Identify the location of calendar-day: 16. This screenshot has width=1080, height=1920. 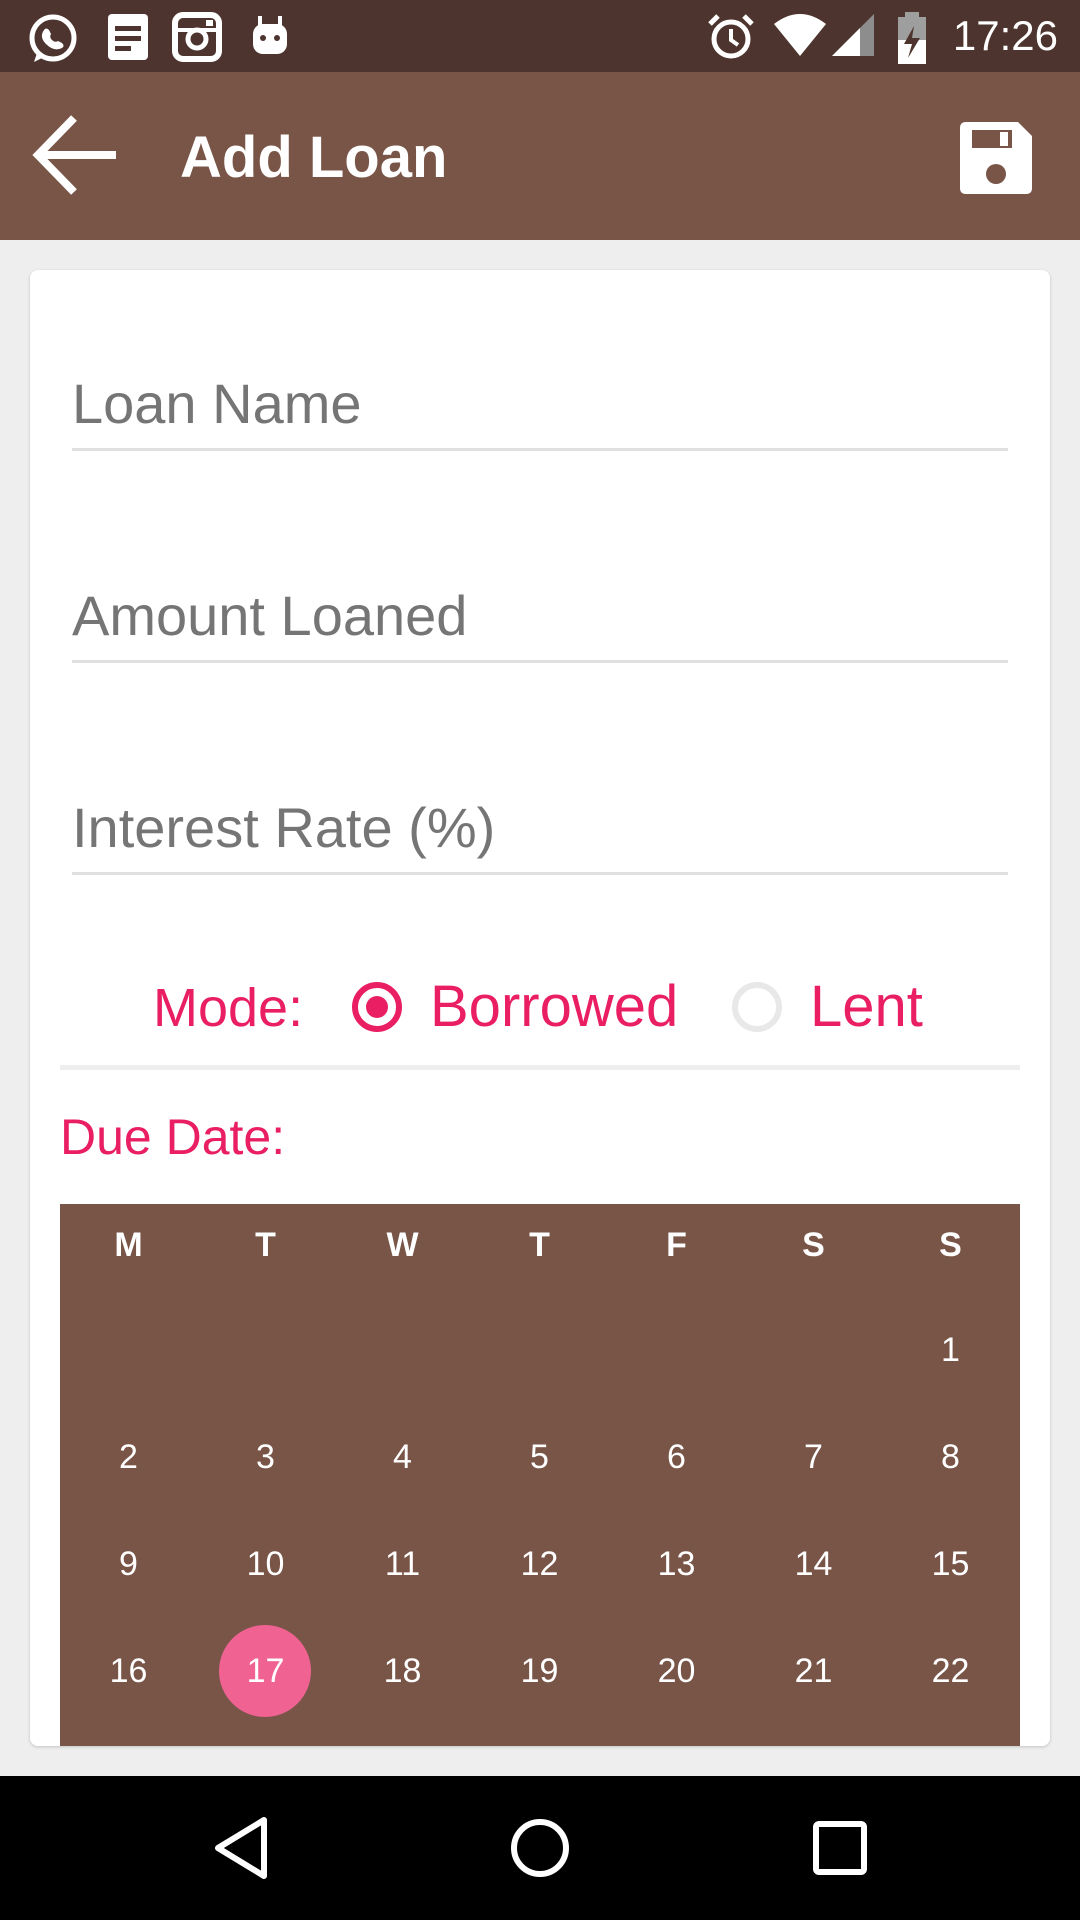
(128, 1671).